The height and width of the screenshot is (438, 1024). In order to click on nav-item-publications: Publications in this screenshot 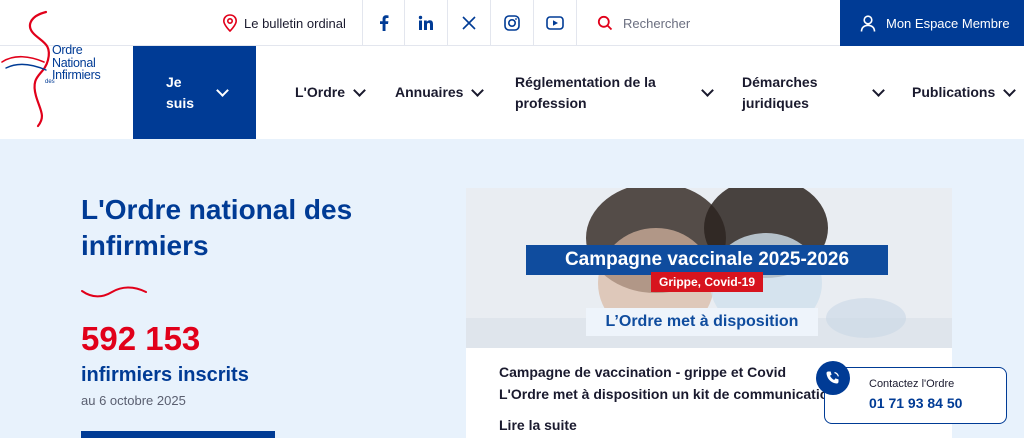, I will do `click(964, 92)`.